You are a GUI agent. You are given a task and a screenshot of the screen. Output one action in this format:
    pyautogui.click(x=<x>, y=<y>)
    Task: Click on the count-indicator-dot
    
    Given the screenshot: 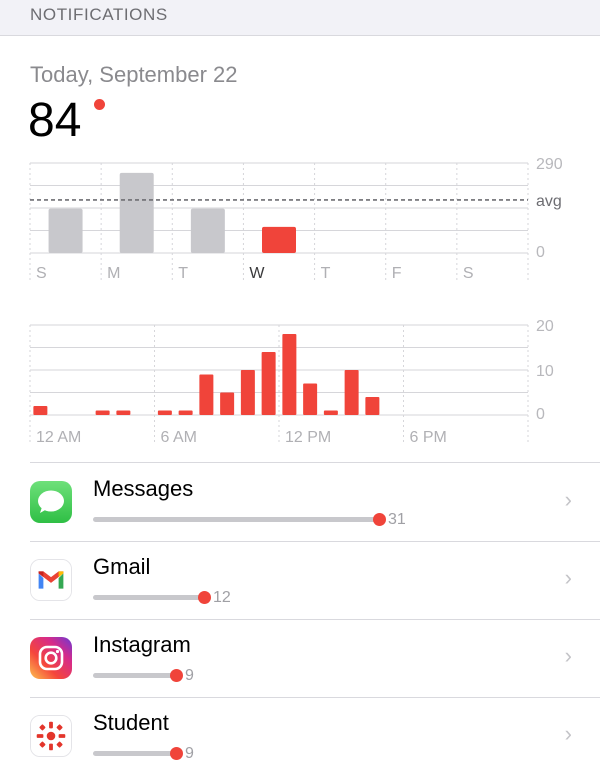 What is the action you would take?
    pyautogui.click(x=99, y=104)
    